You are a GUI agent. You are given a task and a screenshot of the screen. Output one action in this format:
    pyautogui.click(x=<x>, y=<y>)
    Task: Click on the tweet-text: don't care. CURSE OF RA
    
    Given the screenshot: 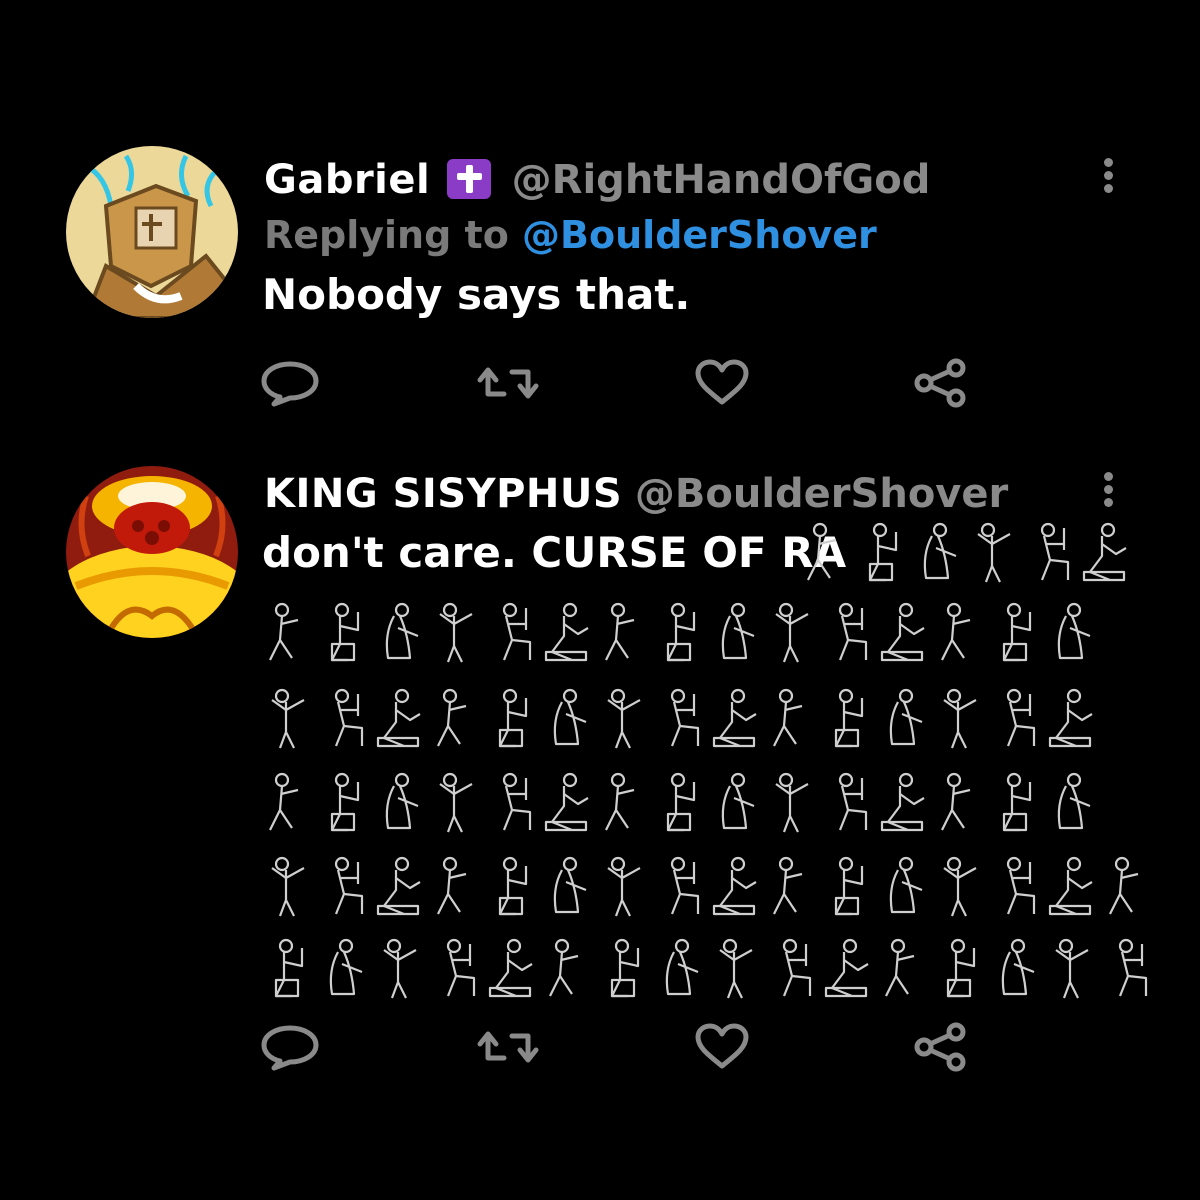 What is the action you would take?
    pyautogui.click(x=554, y=552)
    